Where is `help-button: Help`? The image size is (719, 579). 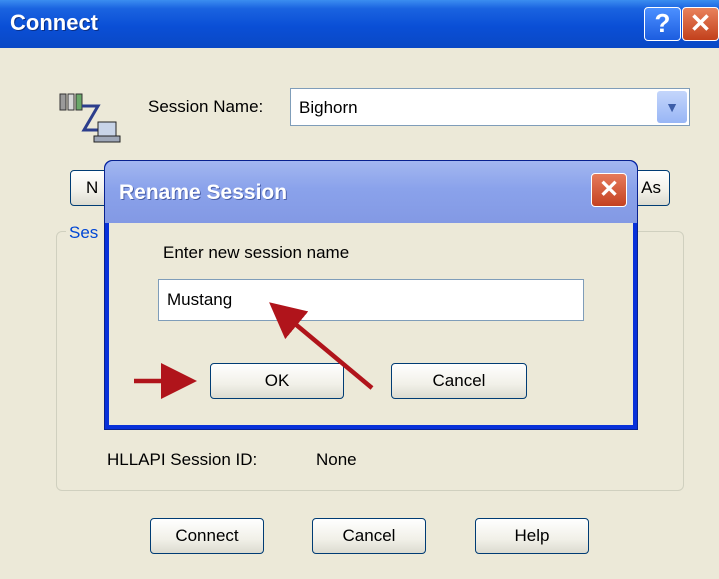 help-button: Help is located at coordinates (532, 536).